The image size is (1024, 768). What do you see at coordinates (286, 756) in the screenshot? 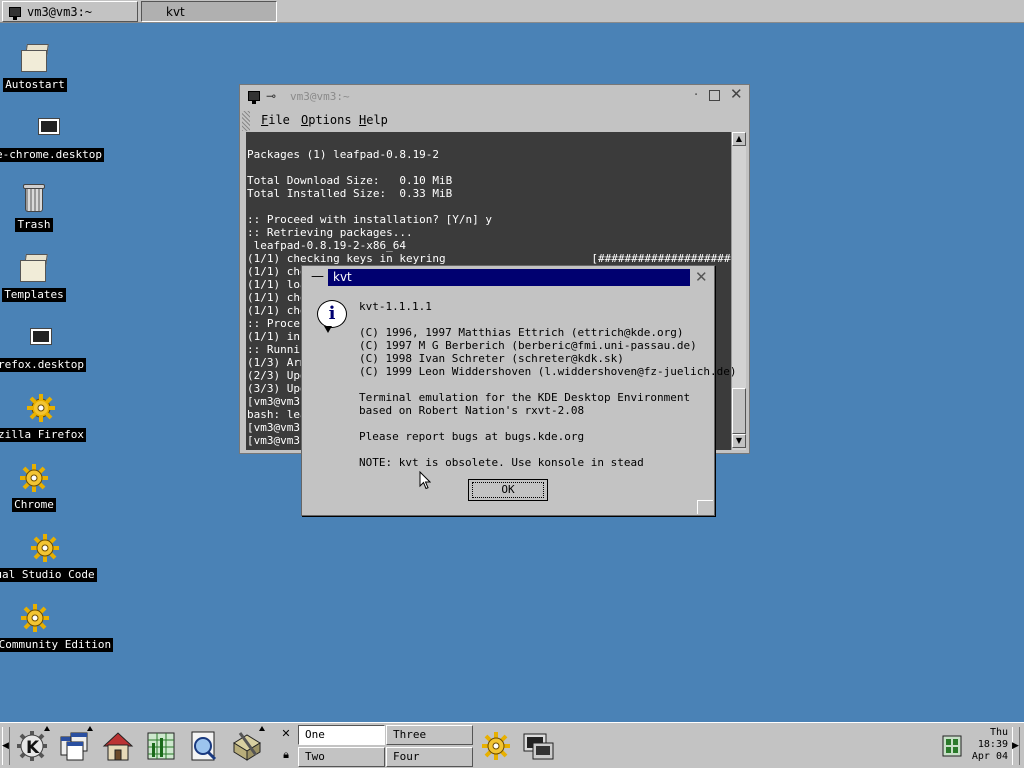
I see `lock-icon: 🔒︎` at bounding box center [286, 756].